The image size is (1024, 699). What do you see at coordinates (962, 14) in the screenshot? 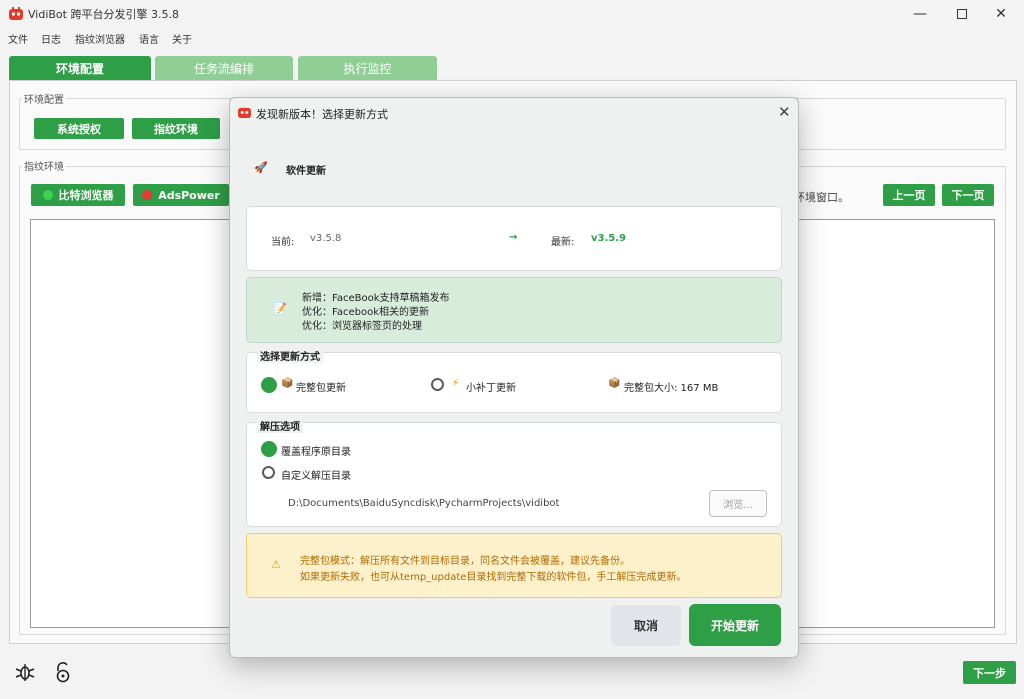
I see `maximize-icon` at bounding box center [962, 14].